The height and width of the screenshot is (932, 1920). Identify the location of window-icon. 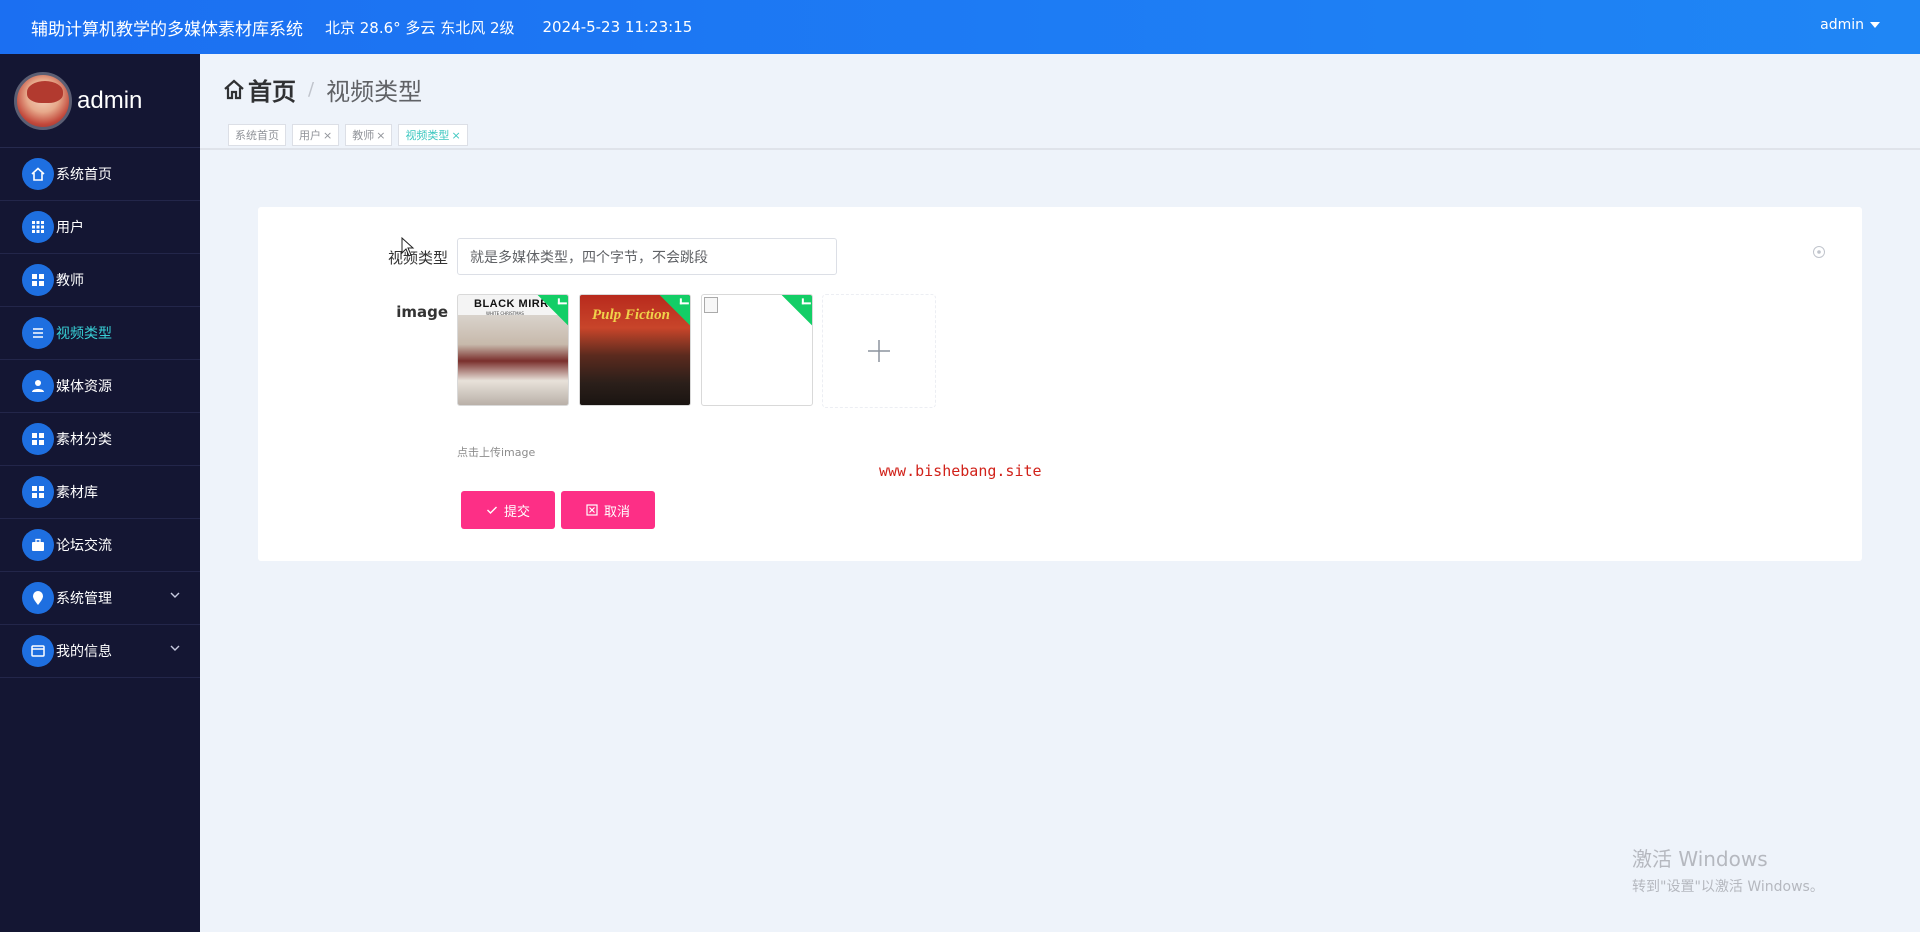
(38, 651).